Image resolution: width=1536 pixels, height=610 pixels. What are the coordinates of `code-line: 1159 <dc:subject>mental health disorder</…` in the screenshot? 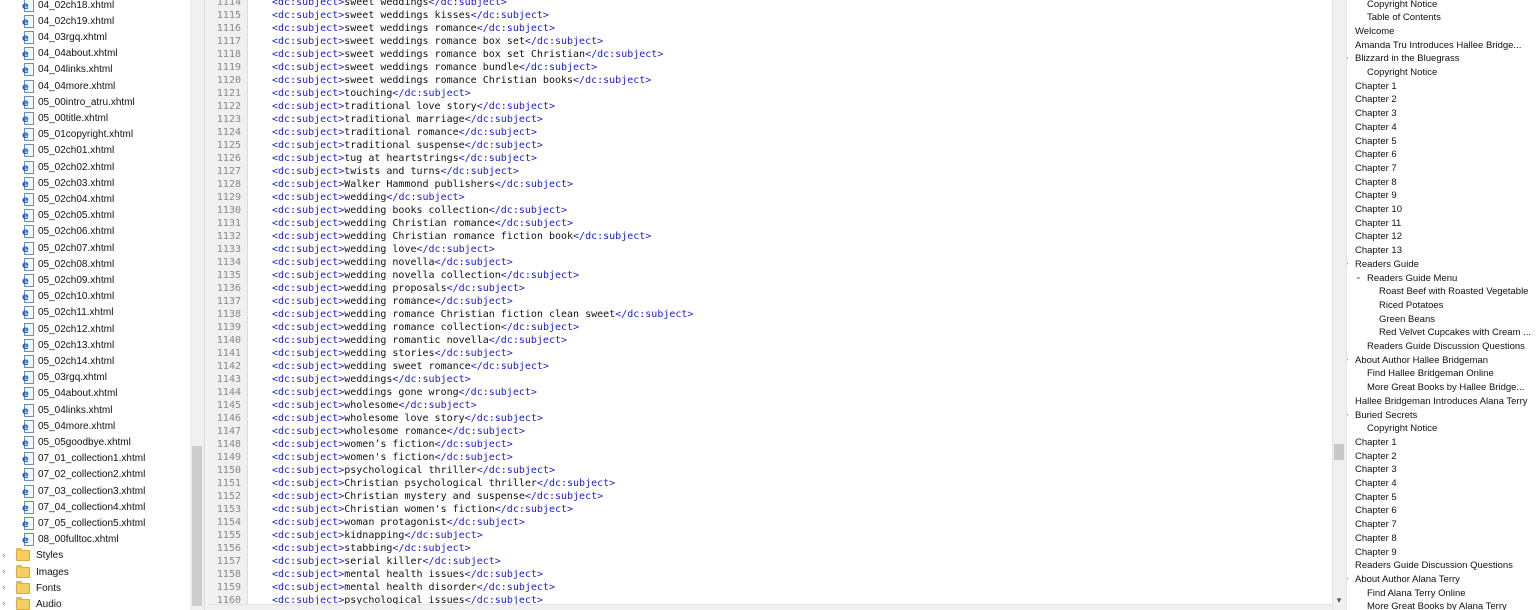 It's located at (770, 587).